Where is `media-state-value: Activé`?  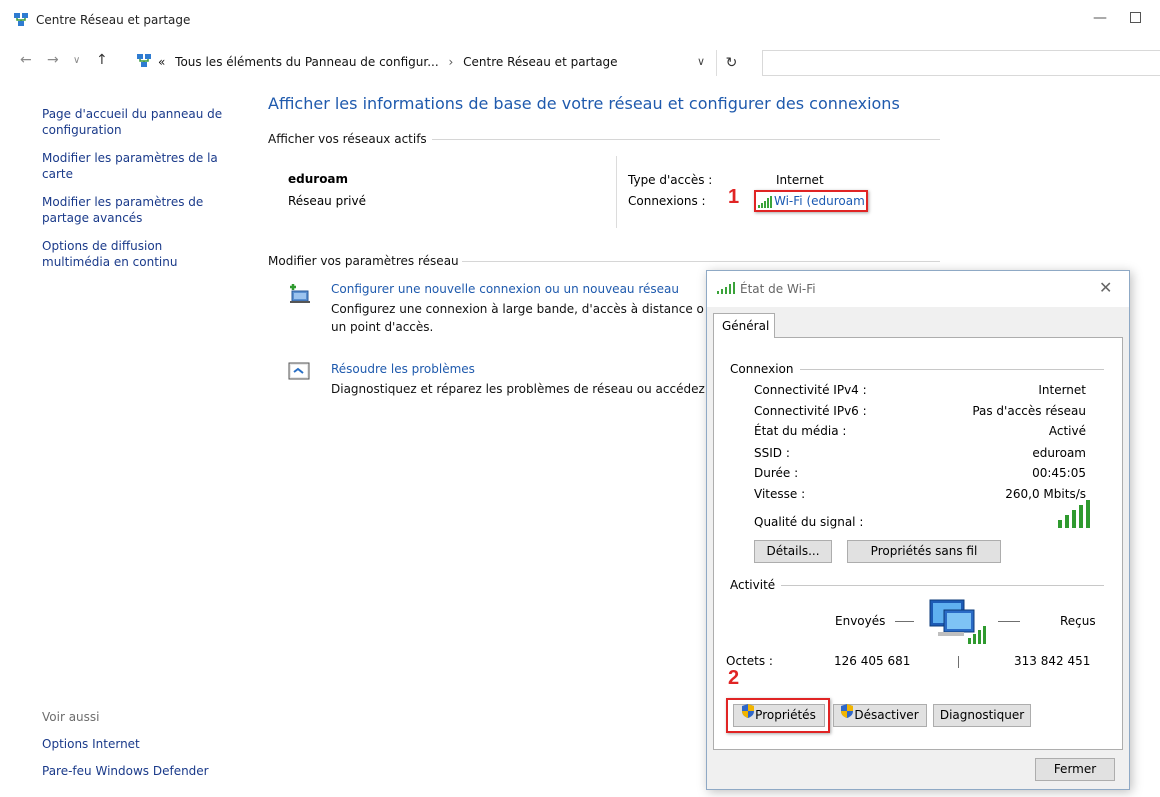
media-state-value: Activé is located at coordinates (1067, 431).